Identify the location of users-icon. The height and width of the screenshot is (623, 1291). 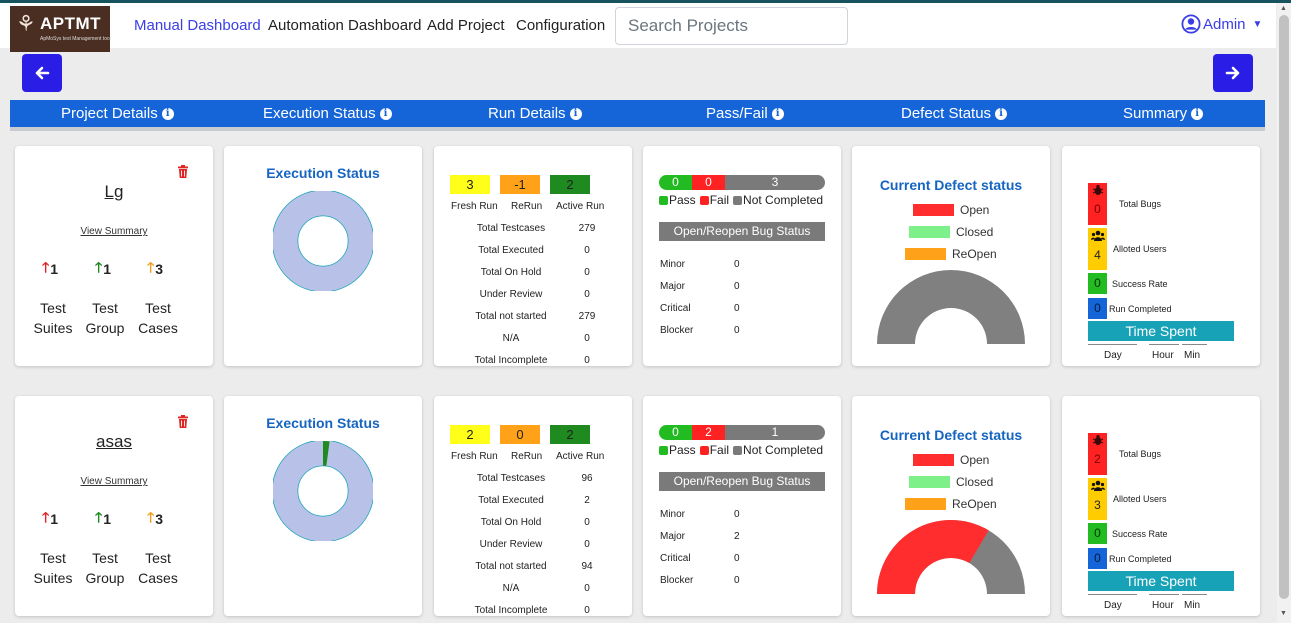
(1097, 238).